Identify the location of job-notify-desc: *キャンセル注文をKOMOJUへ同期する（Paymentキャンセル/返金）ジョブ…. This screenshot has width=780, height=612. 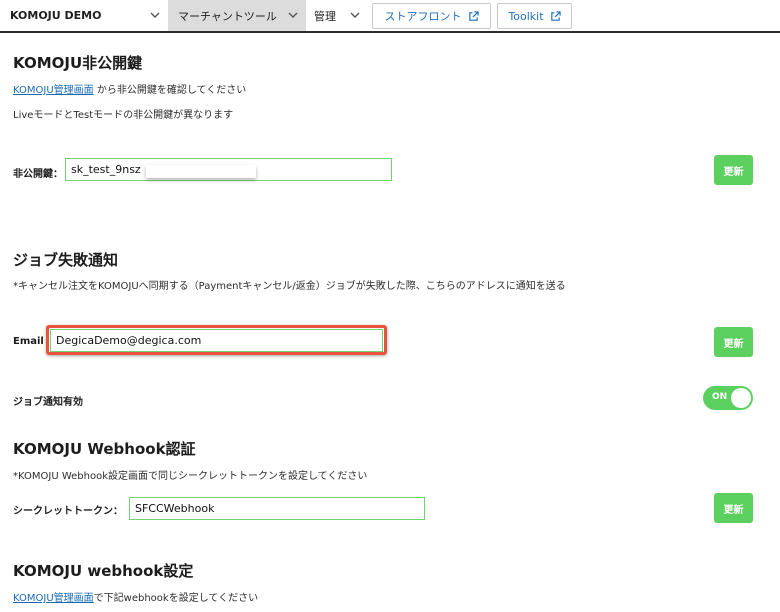
(289, 286).